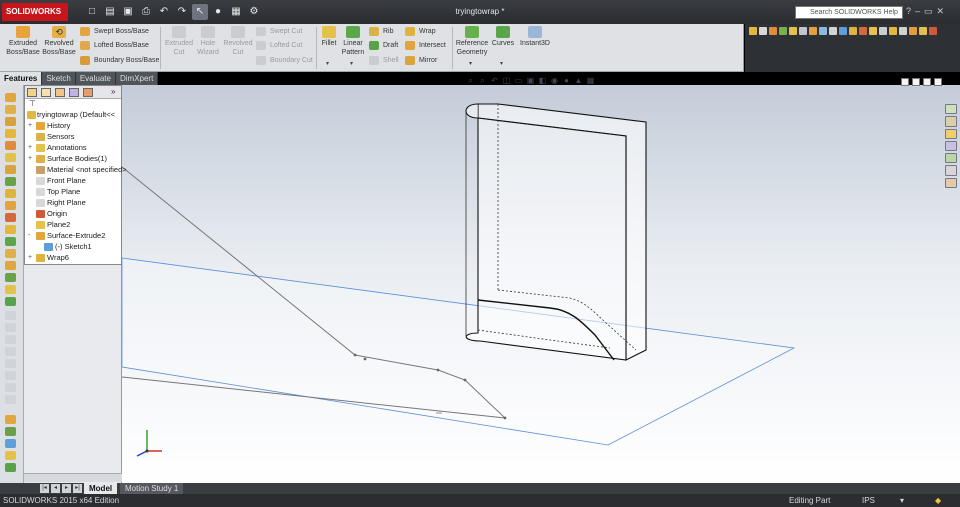 This screenshot has width=960, height=507. I want to click on split-line-icon, so click(10, 289).